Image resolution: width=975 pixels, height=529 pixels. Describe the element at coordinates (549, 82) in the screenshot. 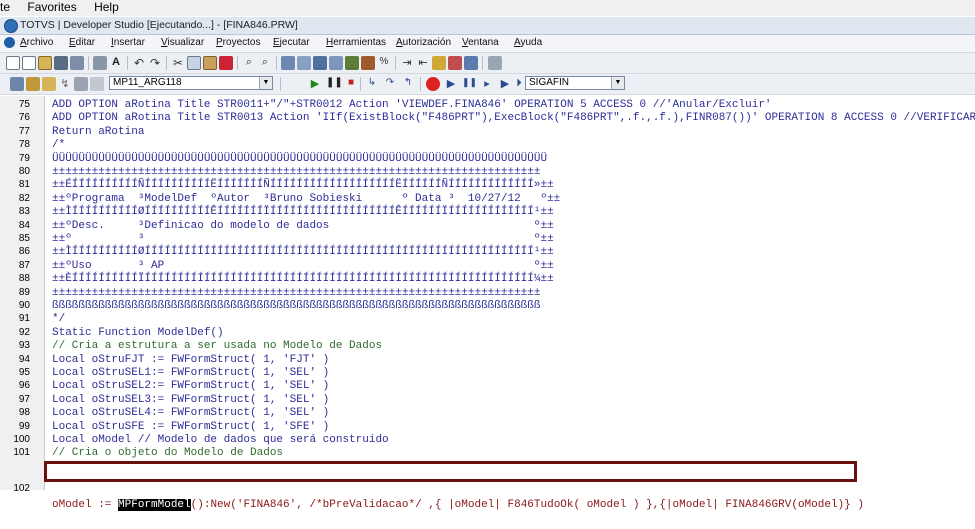

I see `company-select-value: SIGAFIN` at that location.